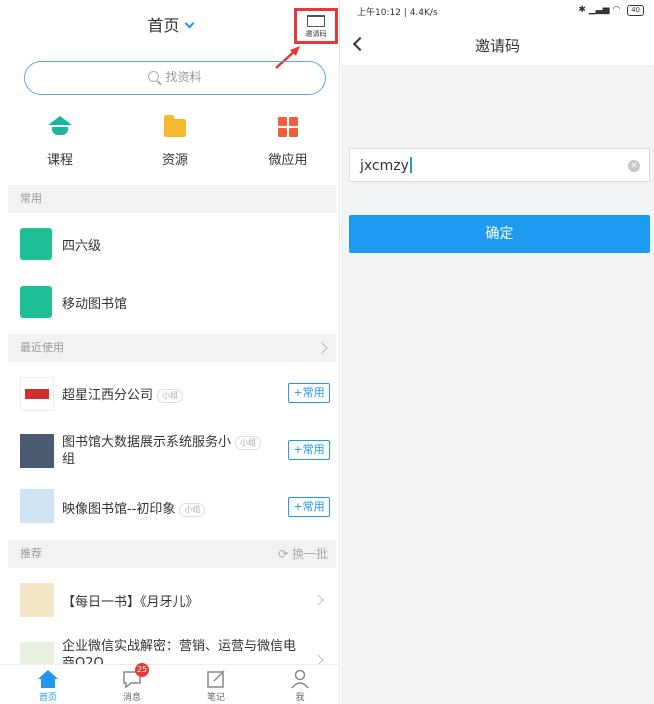 The image size is (654, 704). I want to click on tab-notes-label: 笔记, so click(215, 698).